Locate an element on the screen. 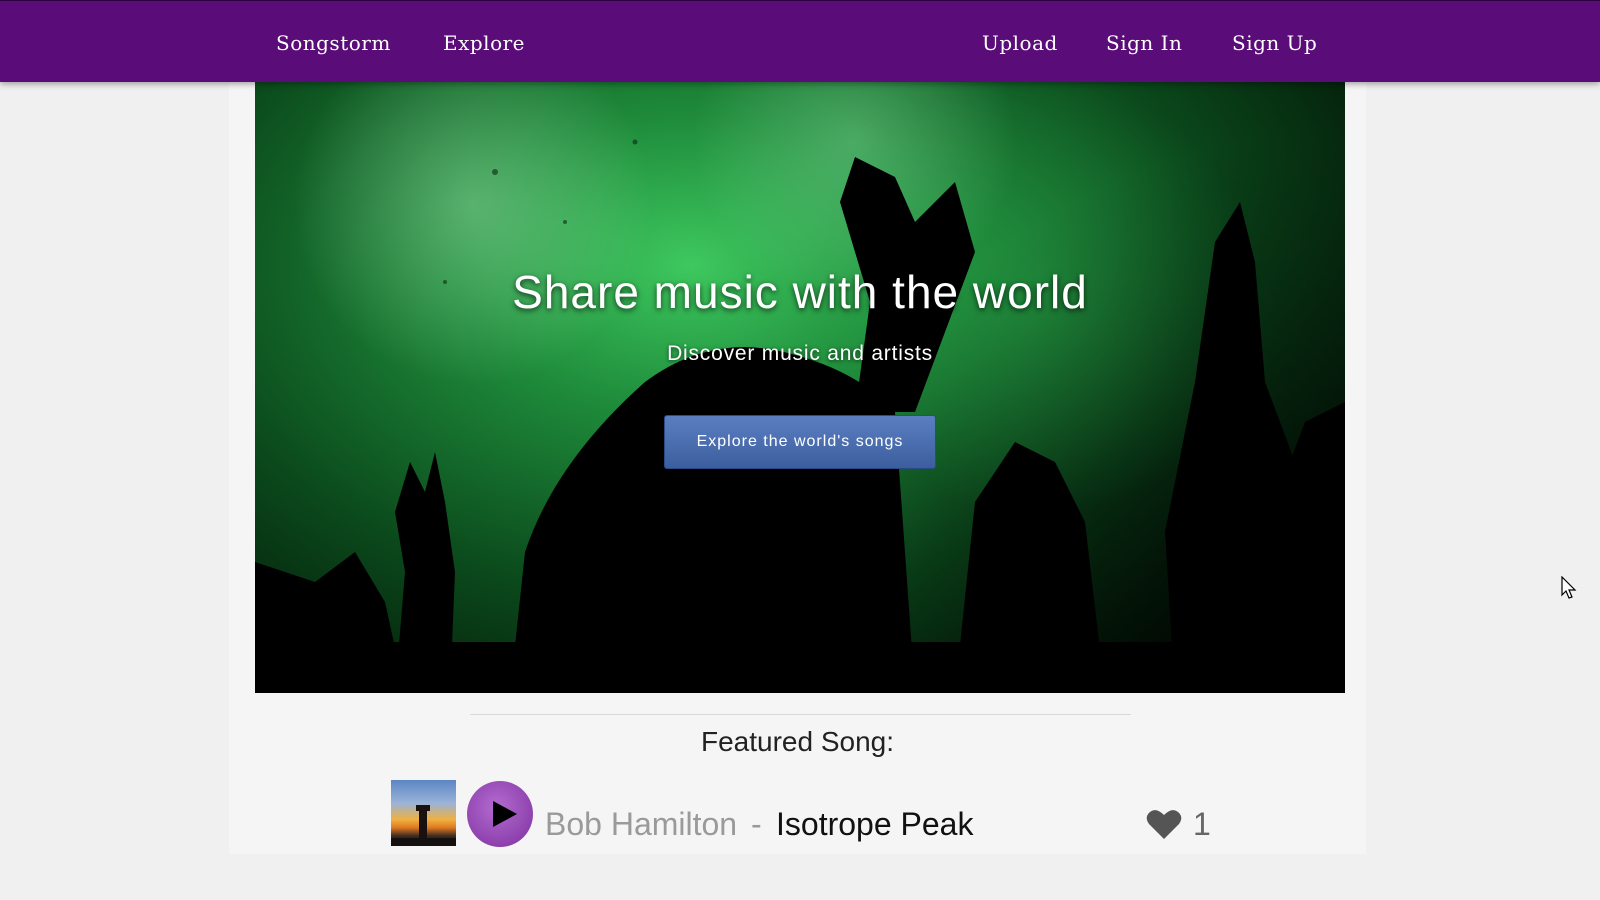 Image resolution: width=1600 pixels, height=900 pixels. heart-icon is located at coordinates (1164, 824).